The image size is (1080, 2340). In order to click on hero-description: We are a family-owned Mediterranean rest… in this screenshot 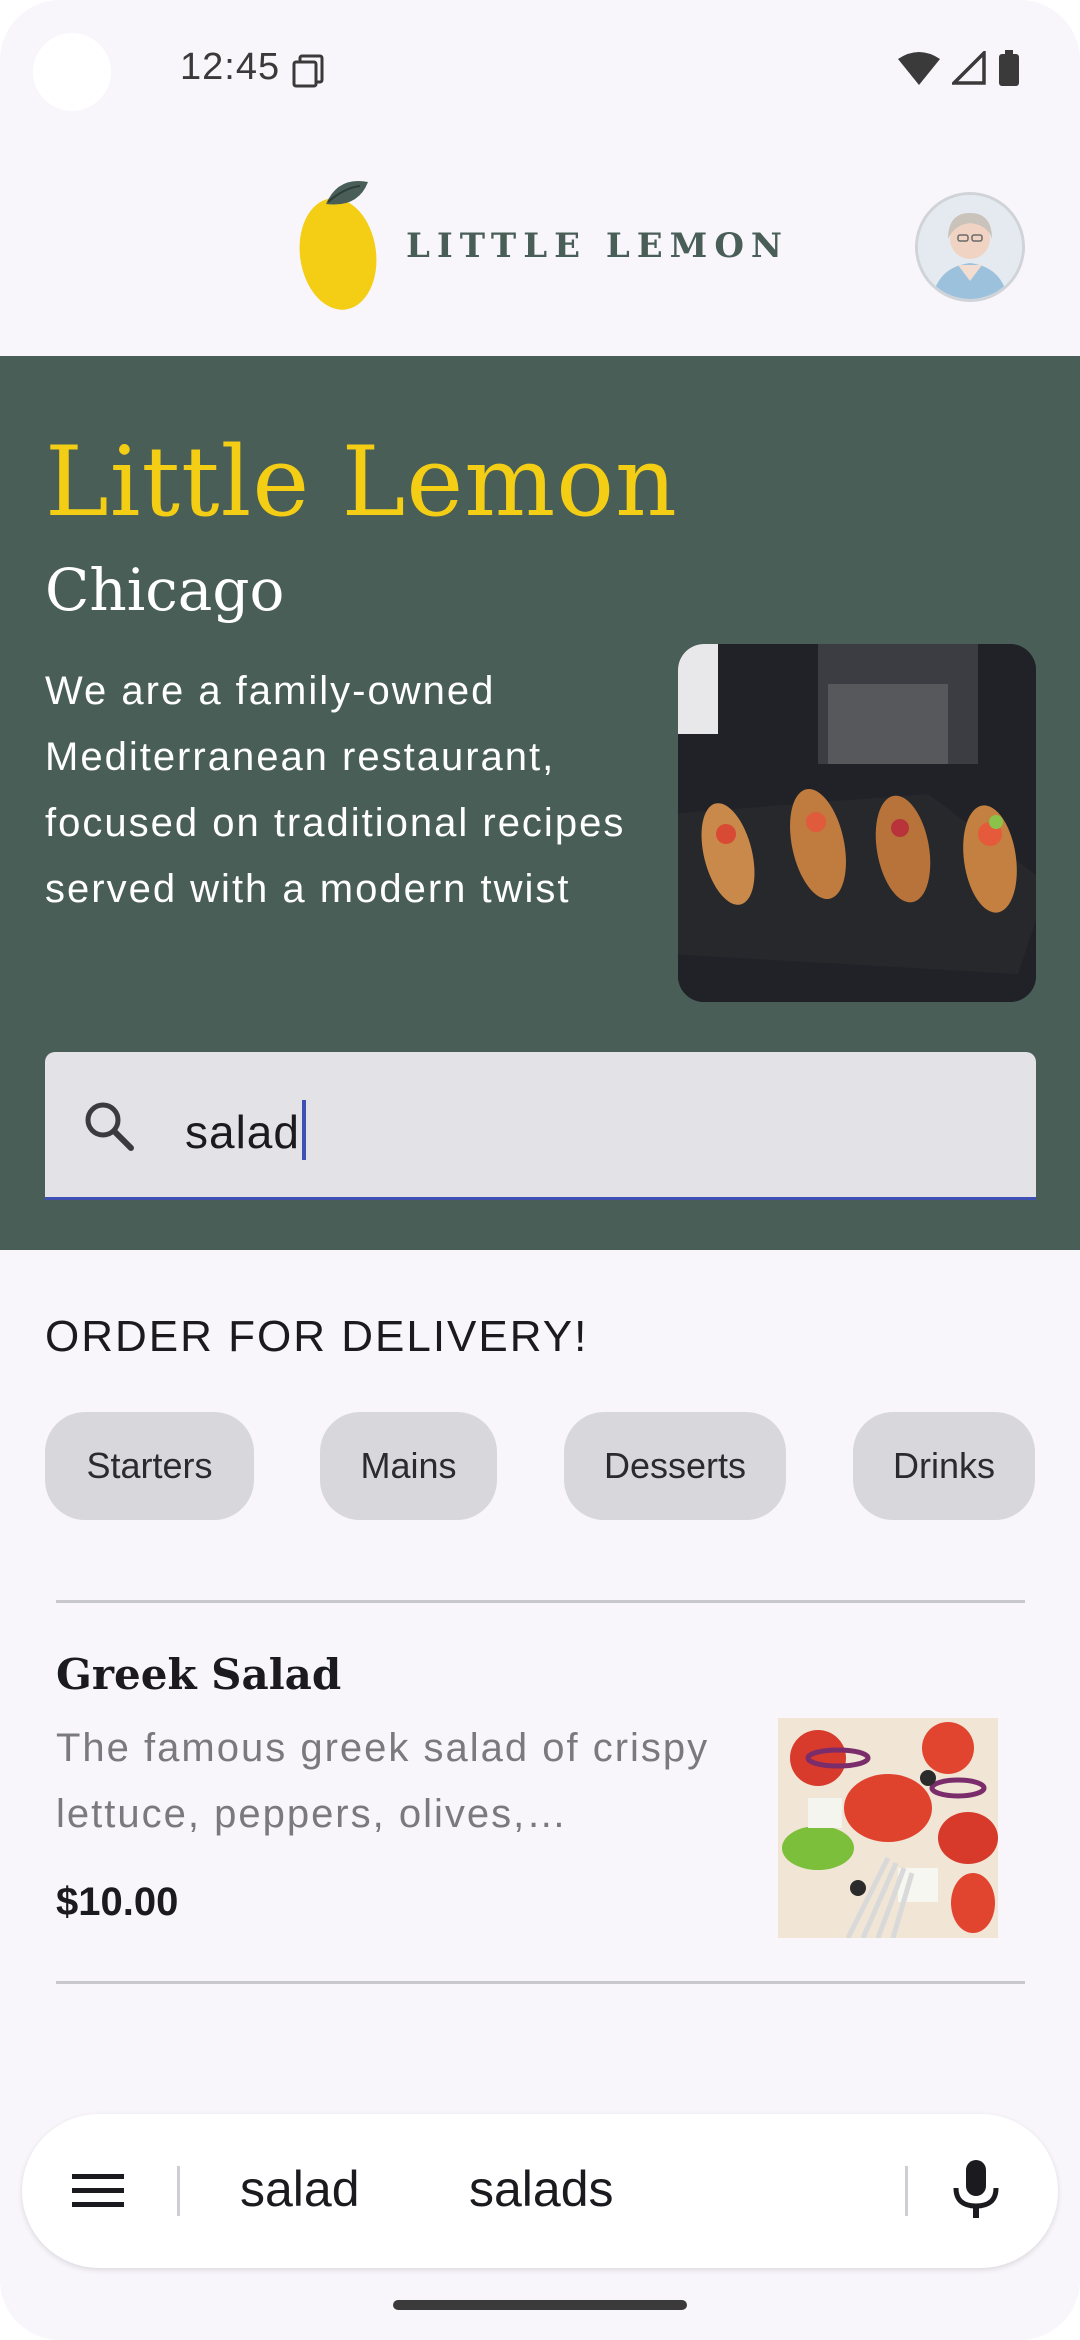, I will do `click(335, 790)`.